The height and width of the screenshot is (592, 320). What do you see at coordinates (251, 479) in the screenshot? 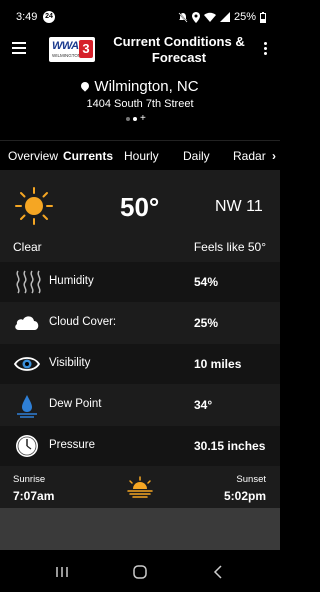
I see `sunset-label: Sunset` at bounding box center [251, 479].